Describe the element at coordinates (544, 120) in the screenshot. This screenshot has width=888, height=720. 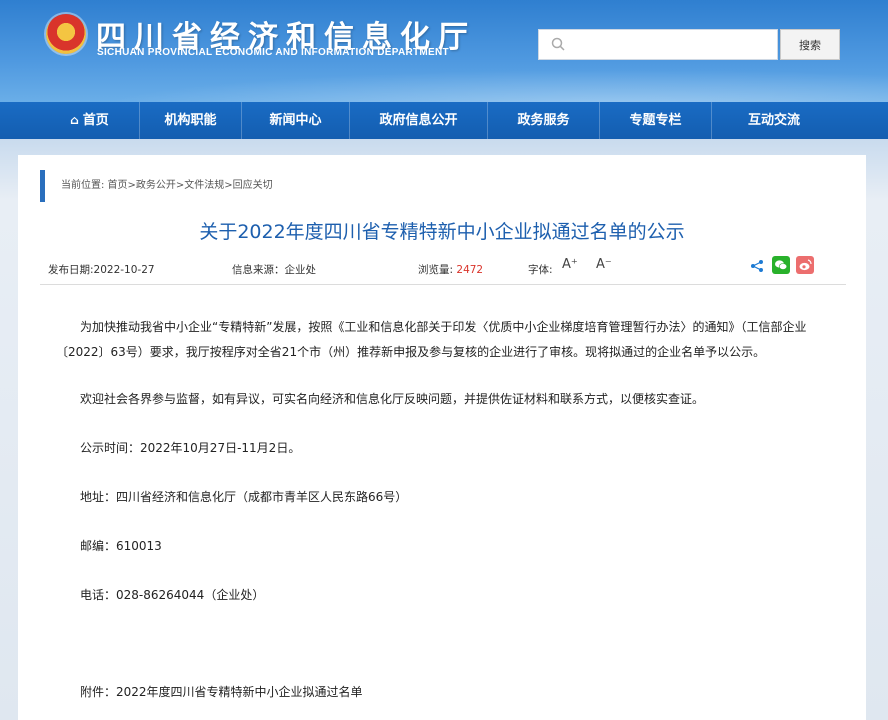
I see `nav-item-services: 政务服务` at that location.